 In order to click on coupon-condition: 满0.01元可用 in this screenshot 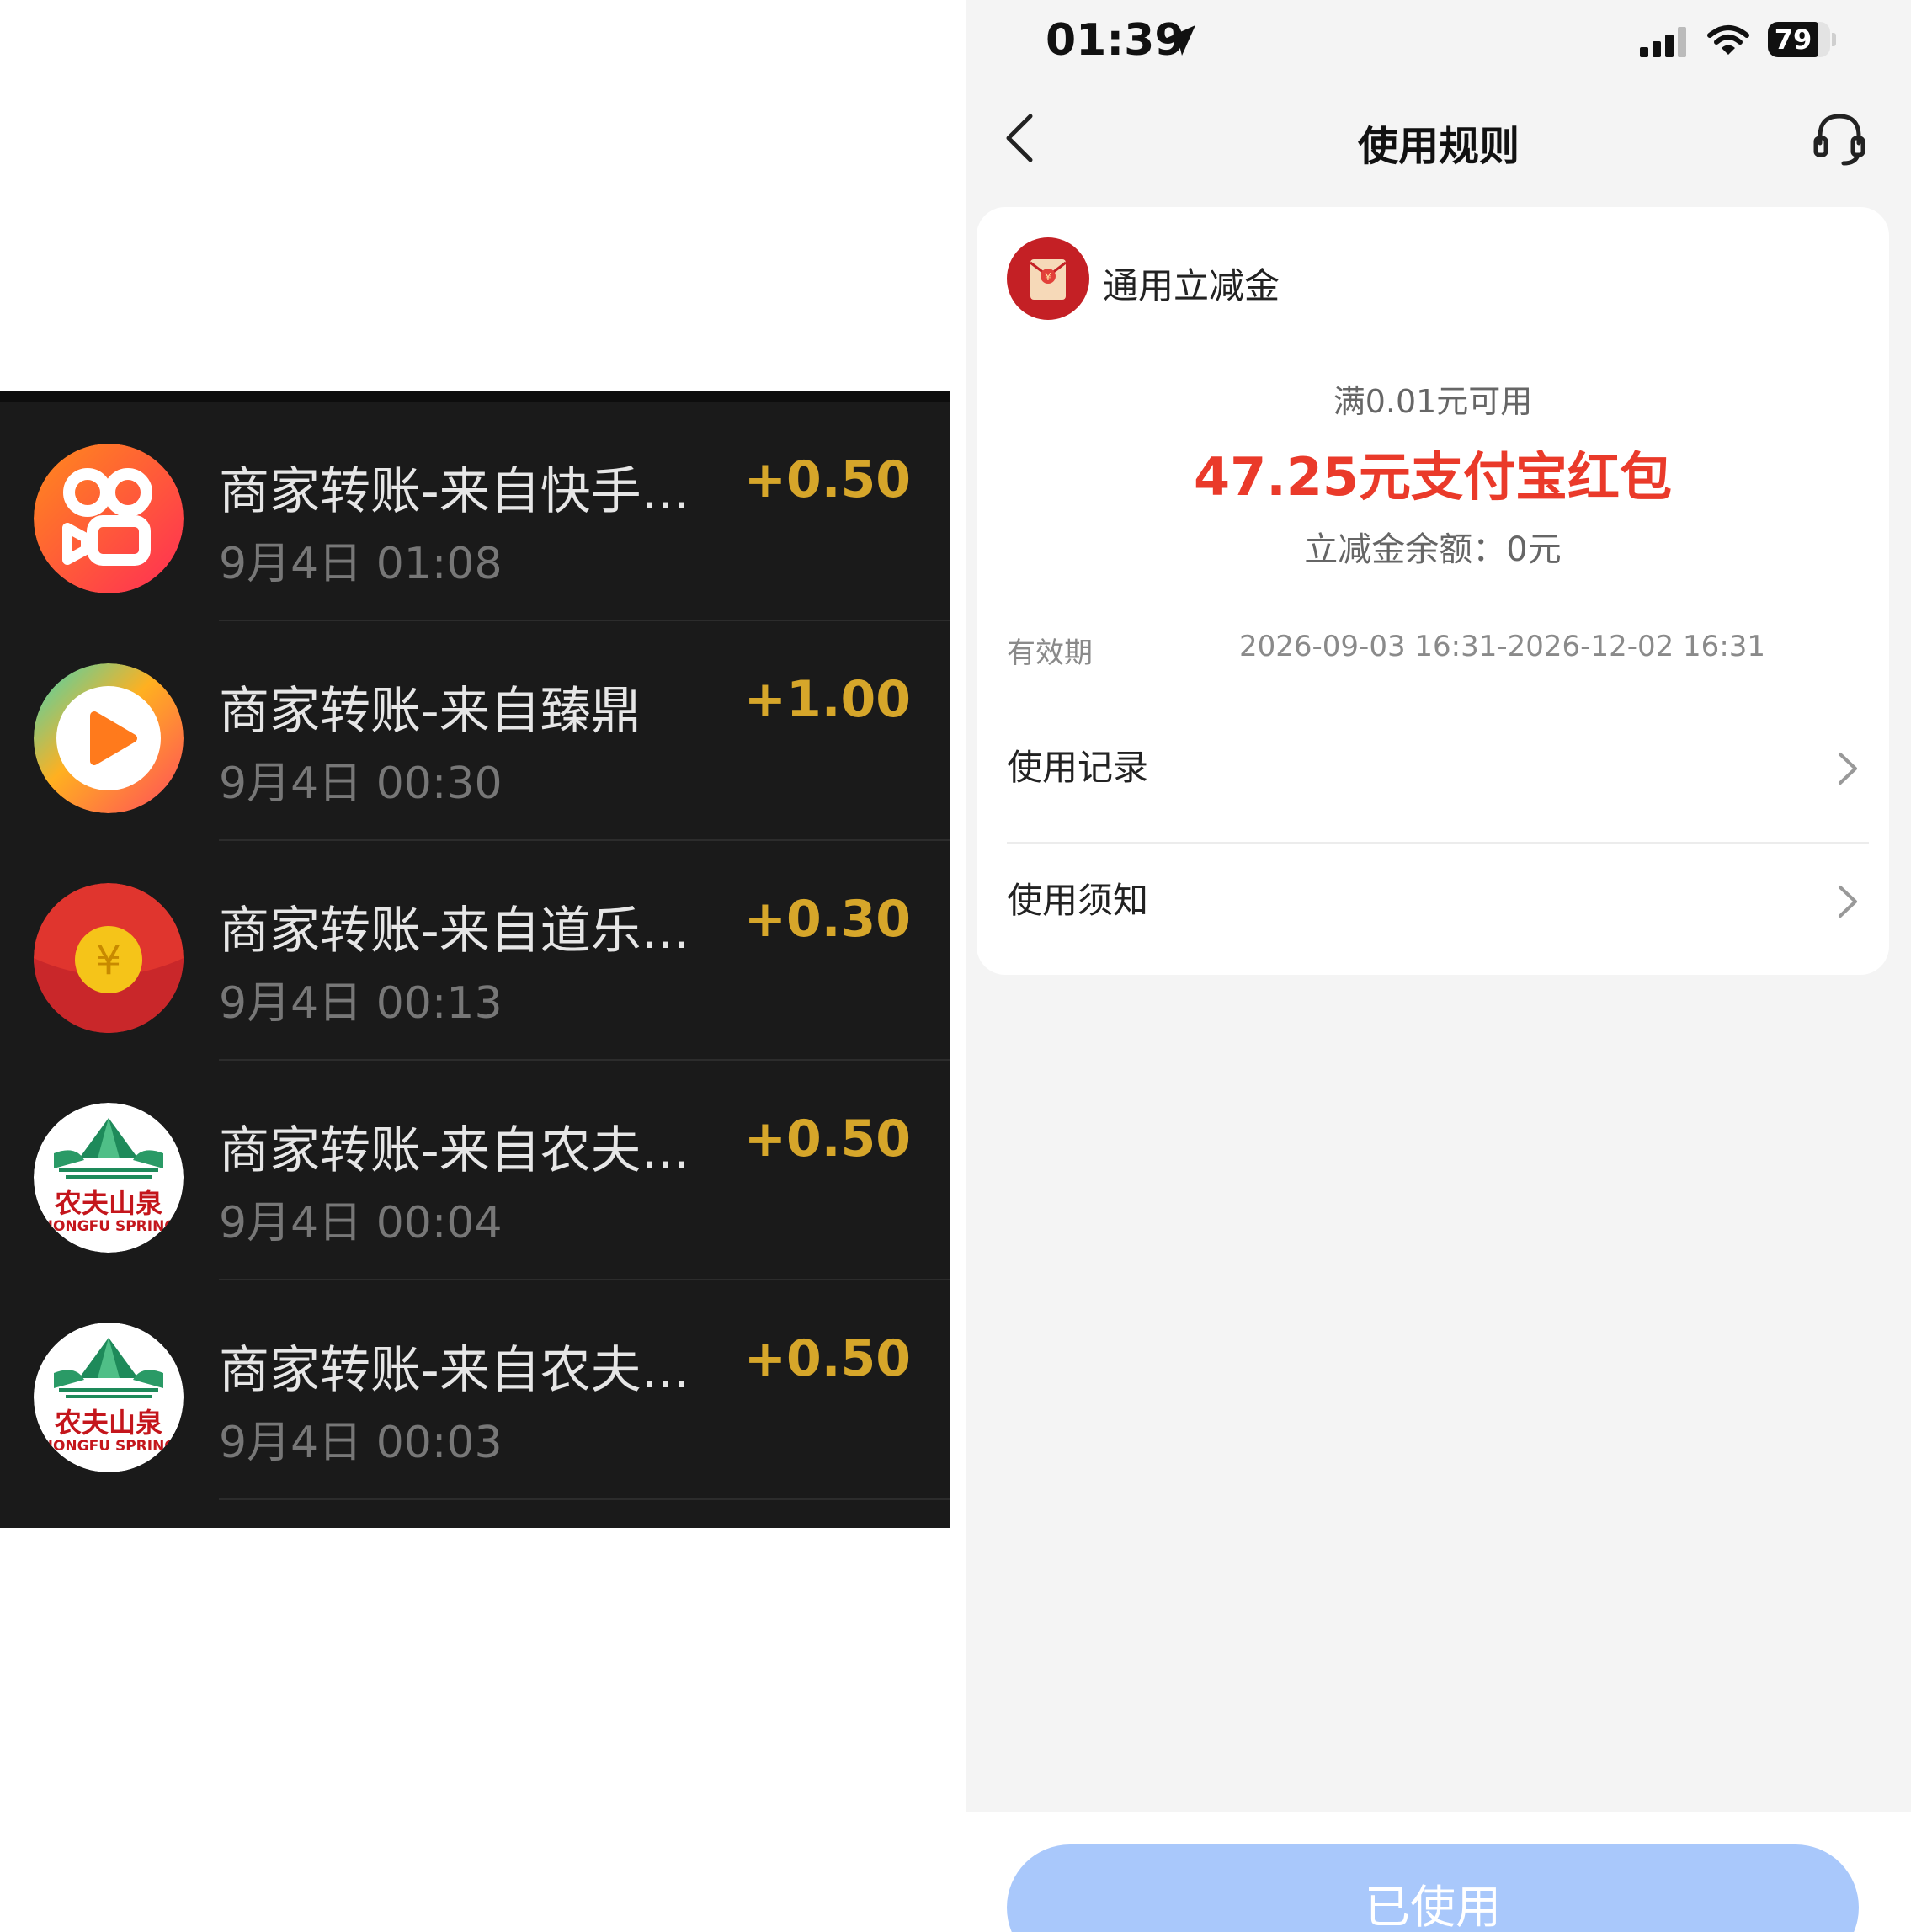, I will do `click(1433, 402)`.